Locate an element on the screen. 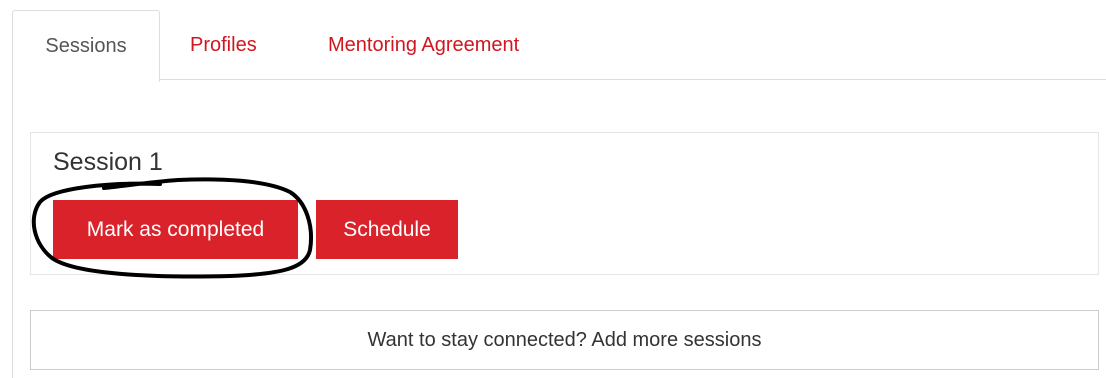  schedule-button: Schedule is located at coordinates (387, 229).